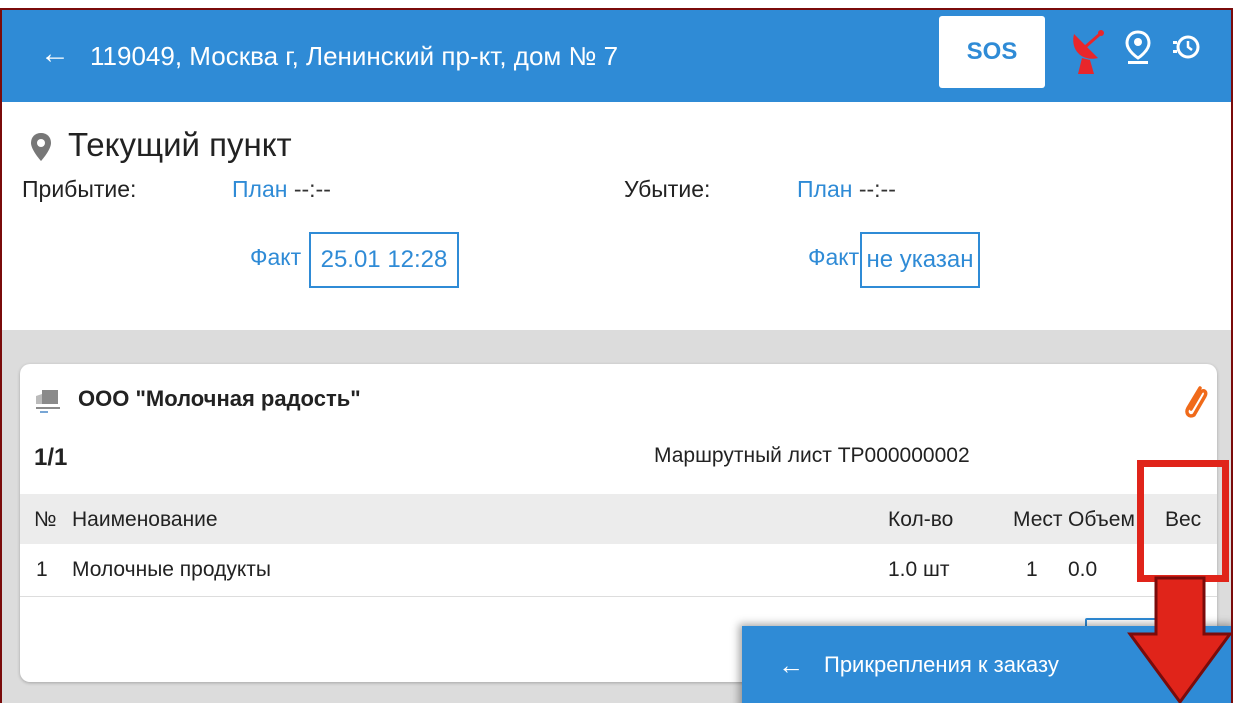 This screenshot has width=1235, height=703. Describe the element at coordinates (48, 403) in the screenshot. I see `delivery-truck-icon` at that location.